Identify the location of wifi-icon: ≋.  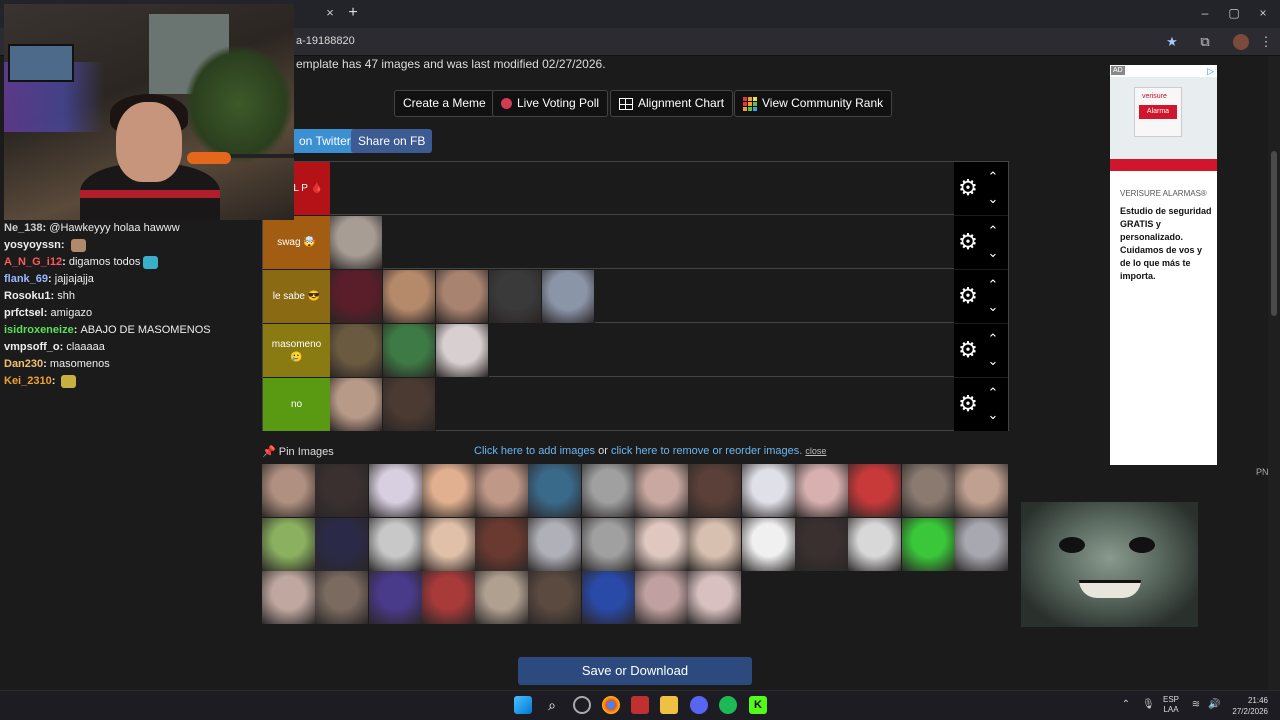
(1196, 705).